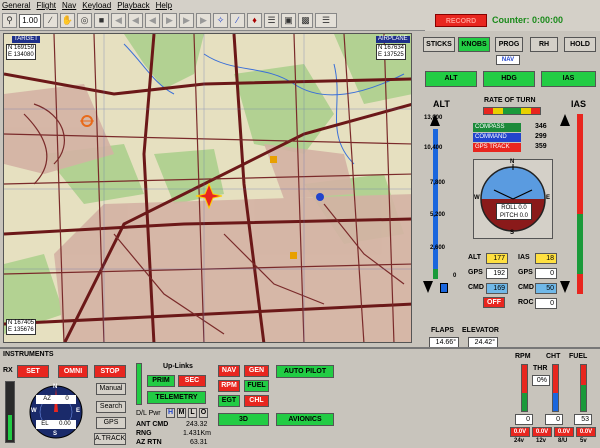 The image size is (600, 448). Describe the element at coordinates (256, 401) in the screenshot. I see `chl-system-button: CHL` at that location.